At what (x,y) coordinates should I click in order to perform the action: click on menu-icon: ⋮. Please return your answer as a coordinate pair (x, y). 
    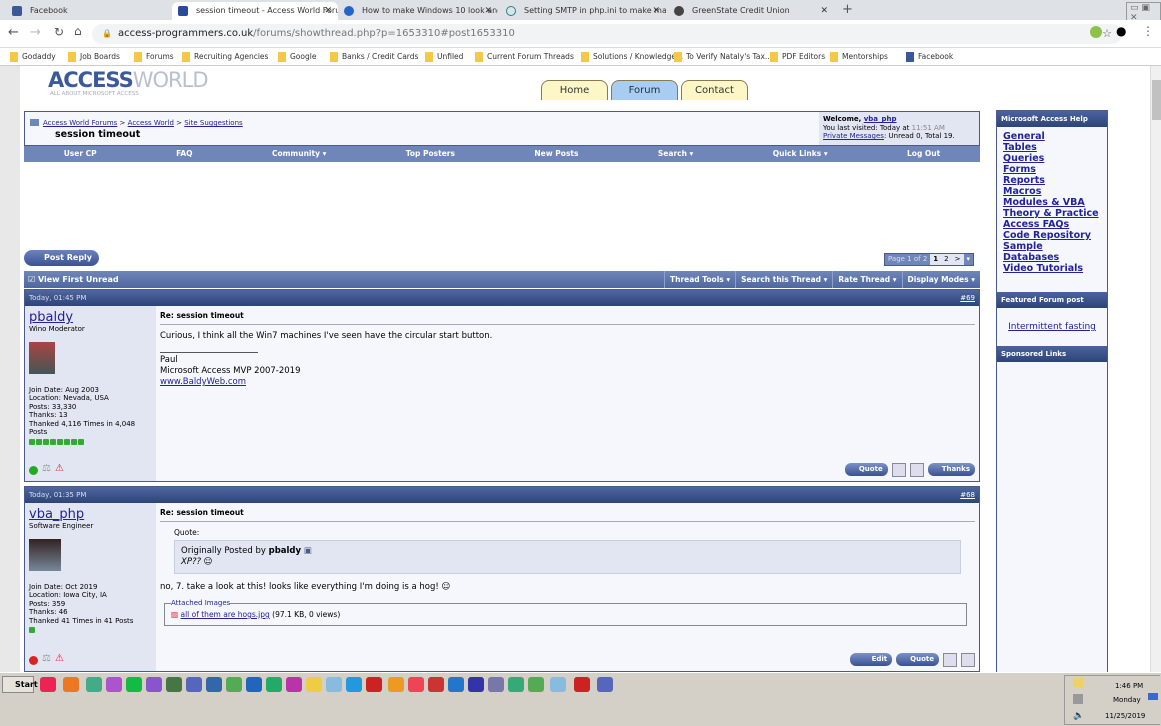
    Looking at the image, I should click on (1148, 31).